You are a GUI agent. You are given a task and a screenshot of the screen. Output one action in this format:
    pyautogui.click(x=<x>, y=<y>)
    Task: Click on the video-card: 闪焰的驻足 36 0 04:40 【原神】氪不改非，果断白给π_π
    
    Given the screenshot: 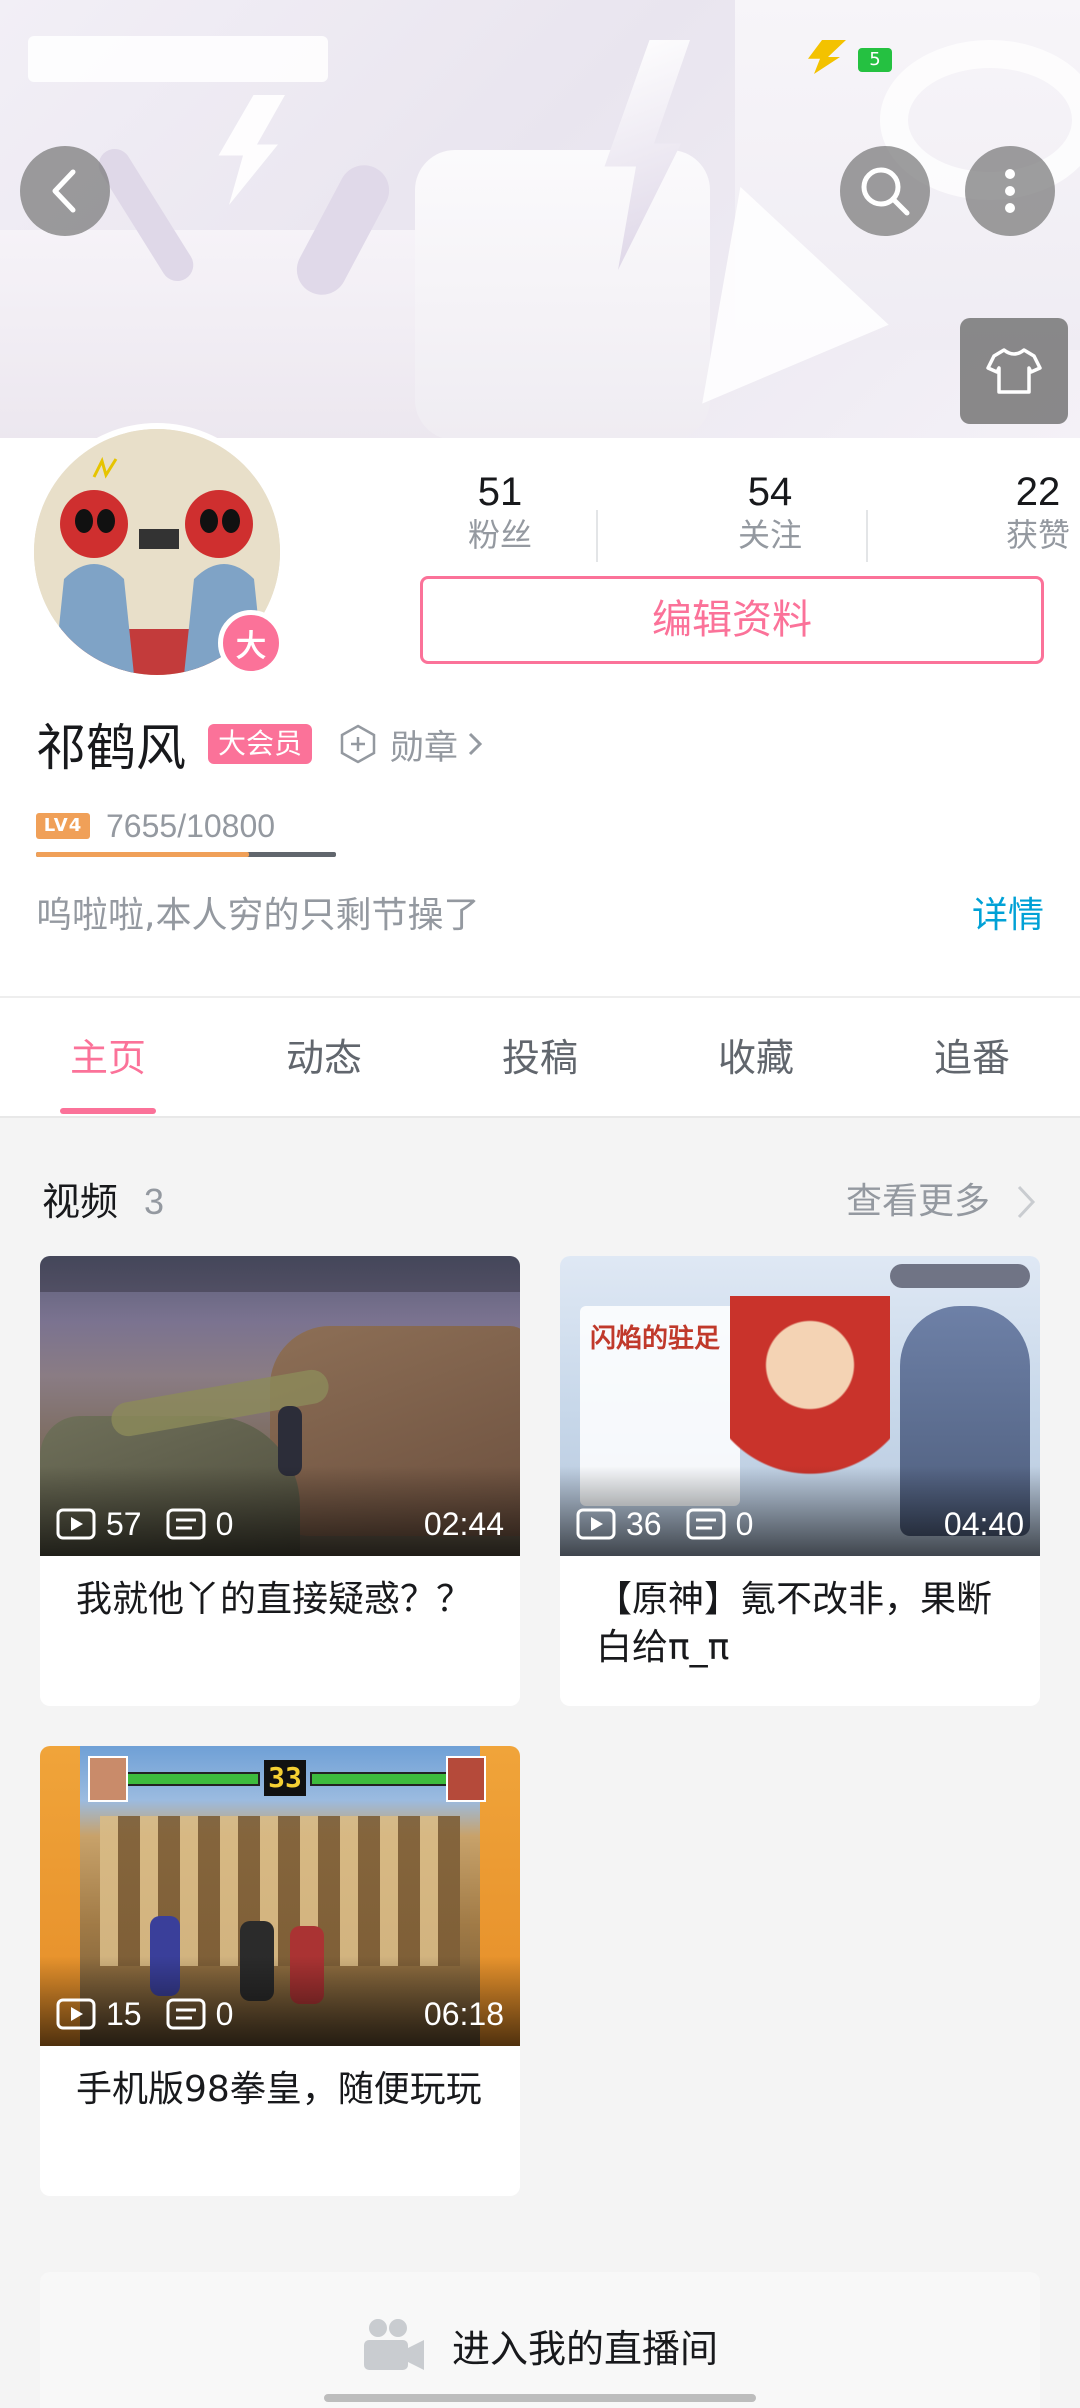 What is the action you would take?
    pyautogui.click(x=800, y=1481)
    